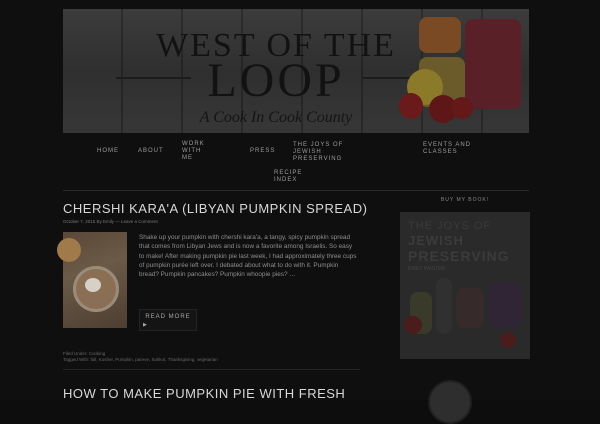 The width and height of the screenshot is (600, 424). What do you see at coordinates (151, 151) in the screenshot?
I see `nav-about: ABOUT` at bounding box center [151, 151].